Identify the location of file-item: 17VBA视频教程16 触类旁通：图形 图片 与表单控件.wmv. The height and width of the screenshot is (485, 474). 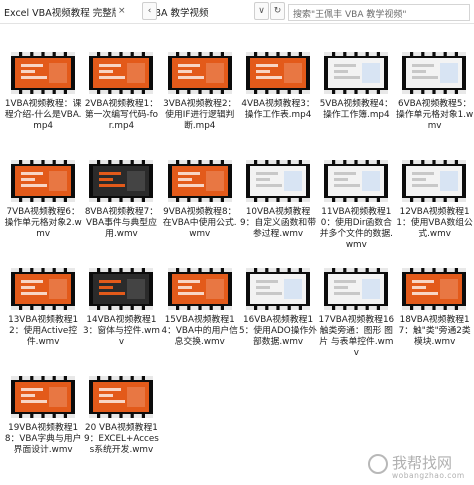
(356, 316).